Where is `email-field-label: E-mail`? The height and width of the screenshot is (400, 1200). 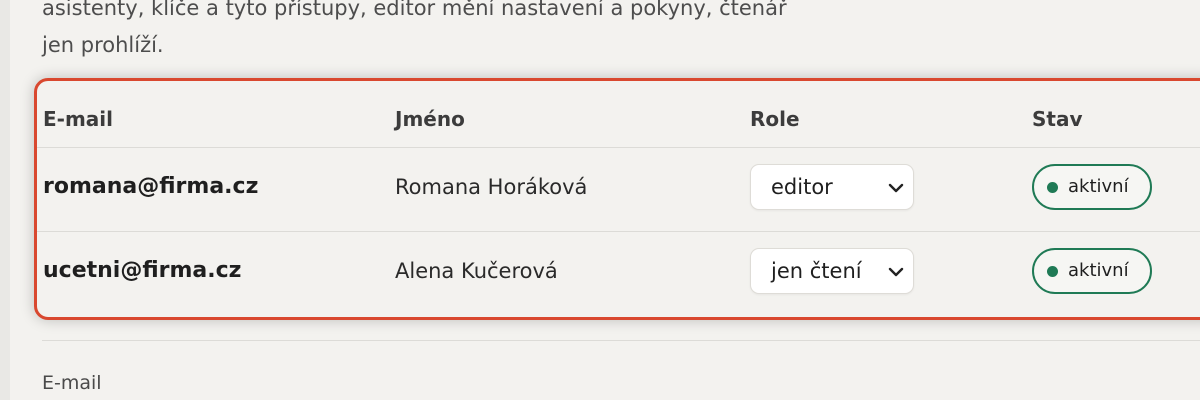
email-field-label: E-mail is located at coordinates (72, 383).